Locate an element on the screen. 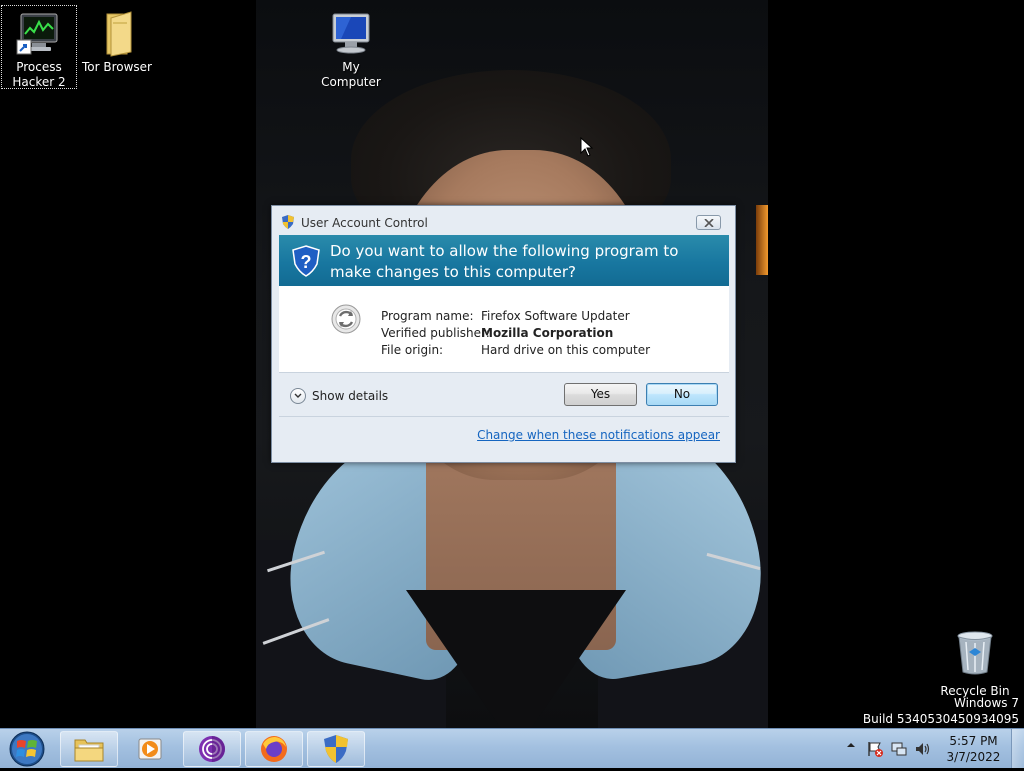  desktop-icon-label: My Computer is located at coordinates (351, 74).